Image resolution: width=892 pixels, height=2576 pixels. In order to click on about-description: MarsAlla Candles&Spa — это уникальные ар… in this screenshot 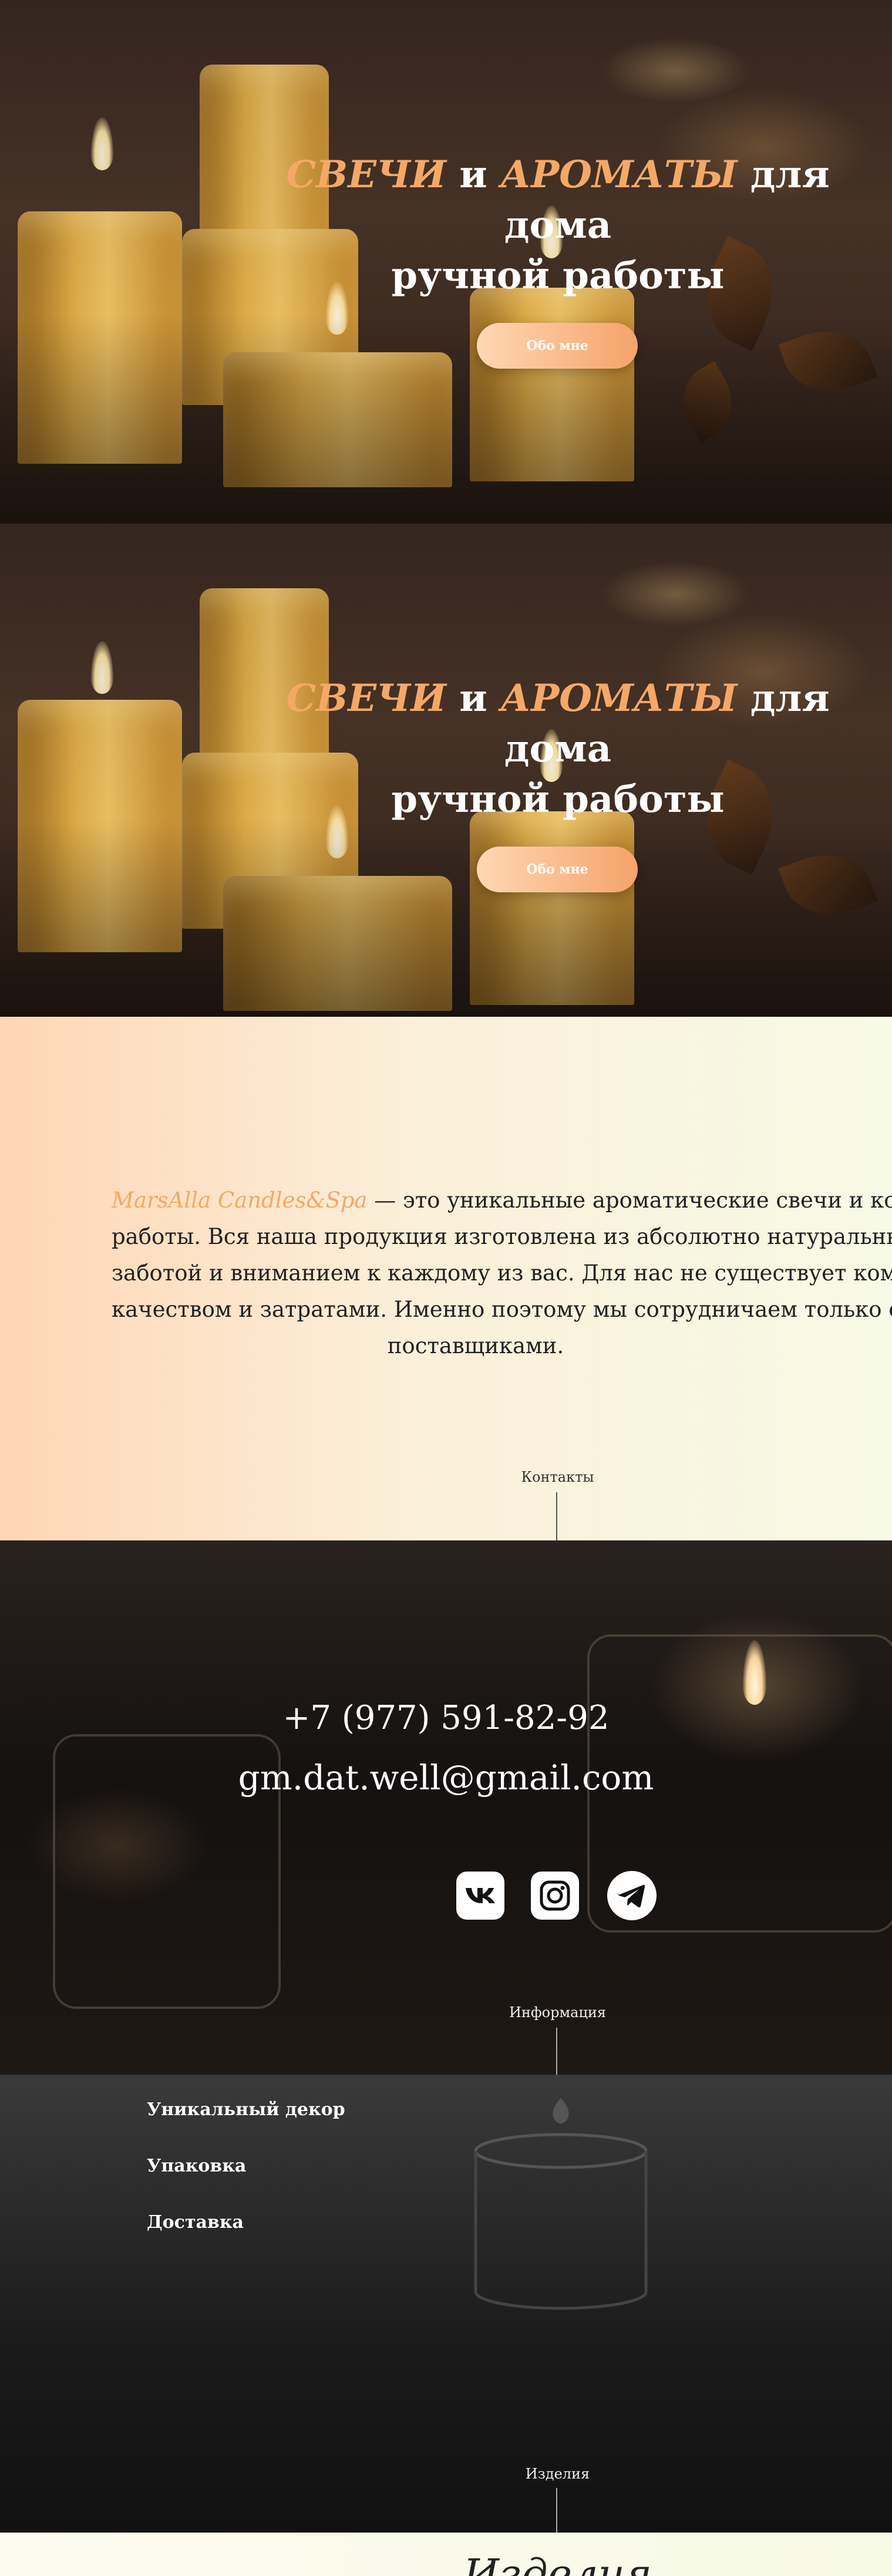, I will do `click(502, 1273)`.